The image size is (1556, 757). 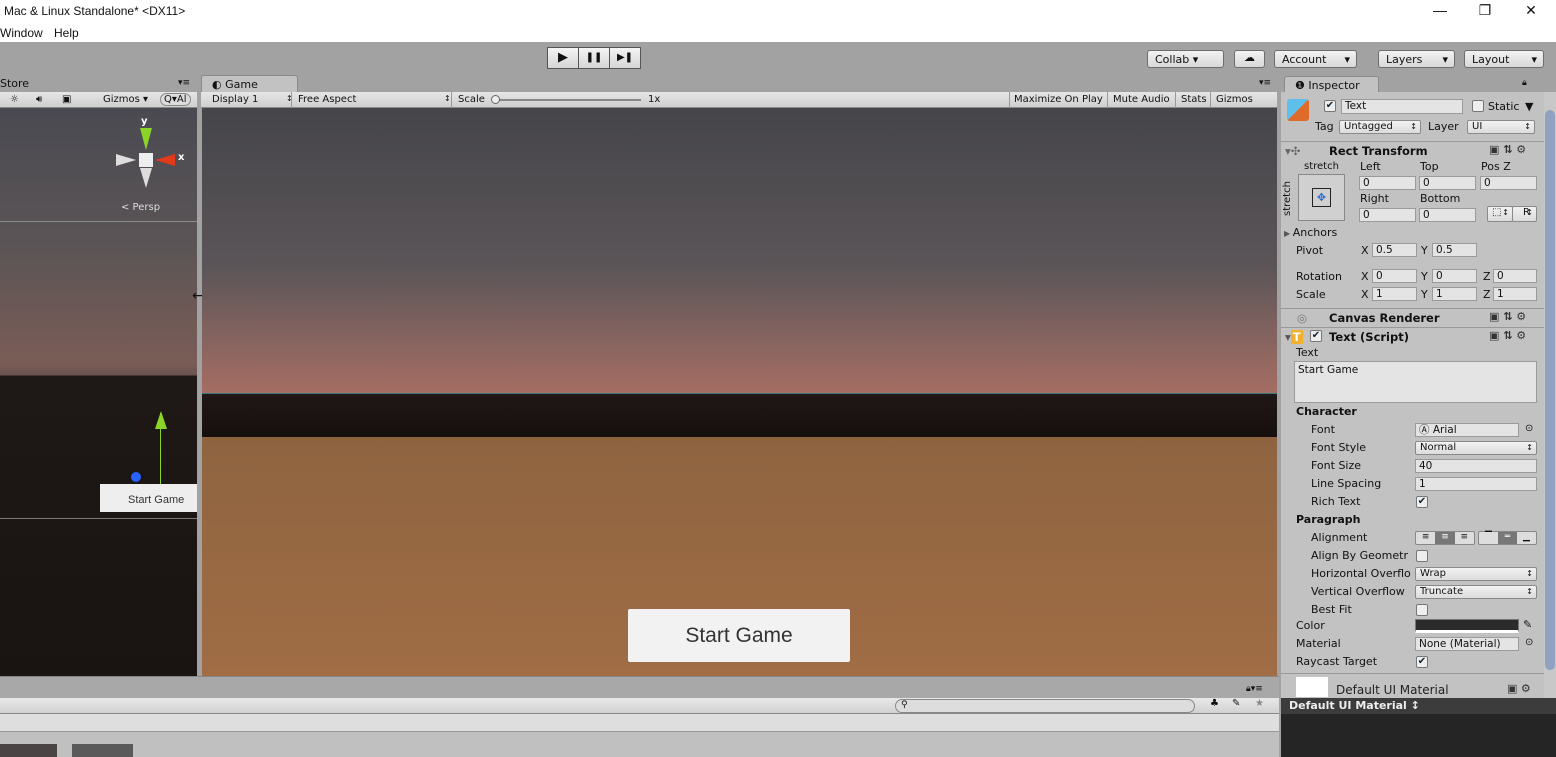 I want to click on raycast-target-checkbox: ✔, so click(x=1422, y=662).